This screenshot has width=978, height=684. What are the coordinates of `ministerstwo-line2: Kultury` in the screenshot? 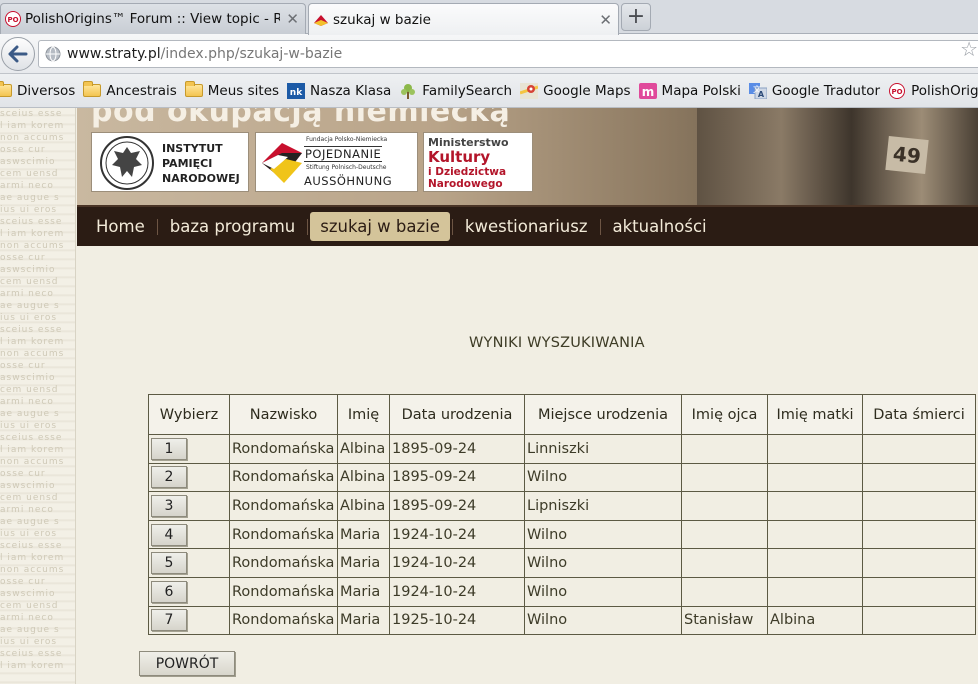 It's located at (459, 157).